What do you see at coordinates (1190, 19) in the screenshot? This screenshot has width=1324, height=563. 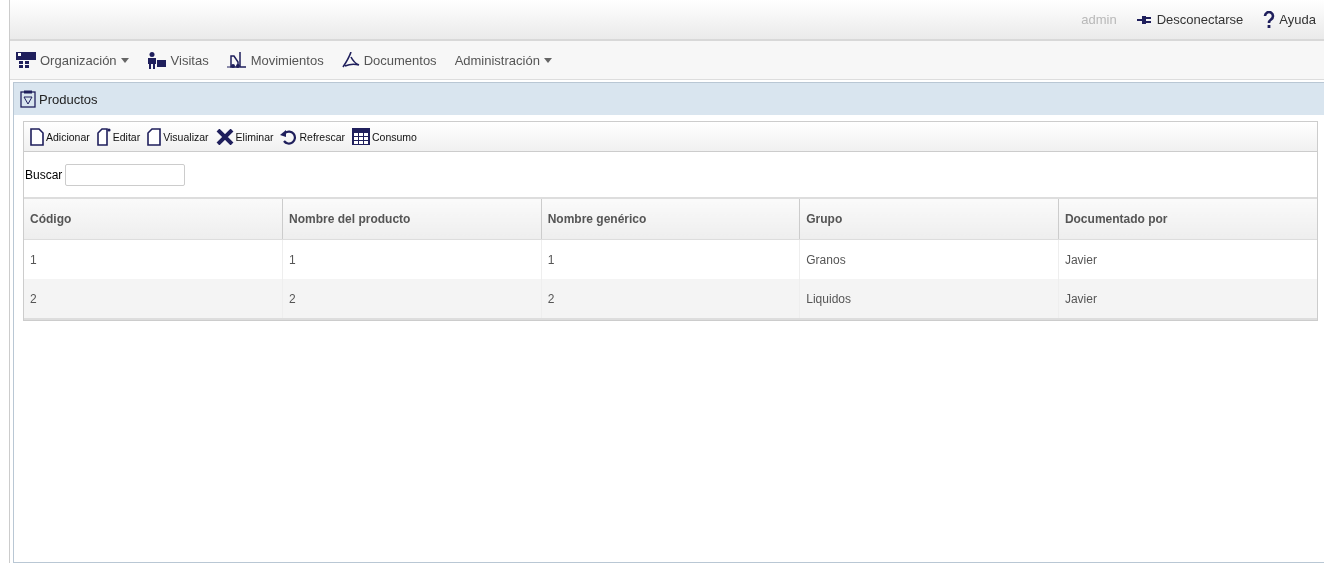 I see `logout-link: Desconectarse` at bounding box center [1190, 19].